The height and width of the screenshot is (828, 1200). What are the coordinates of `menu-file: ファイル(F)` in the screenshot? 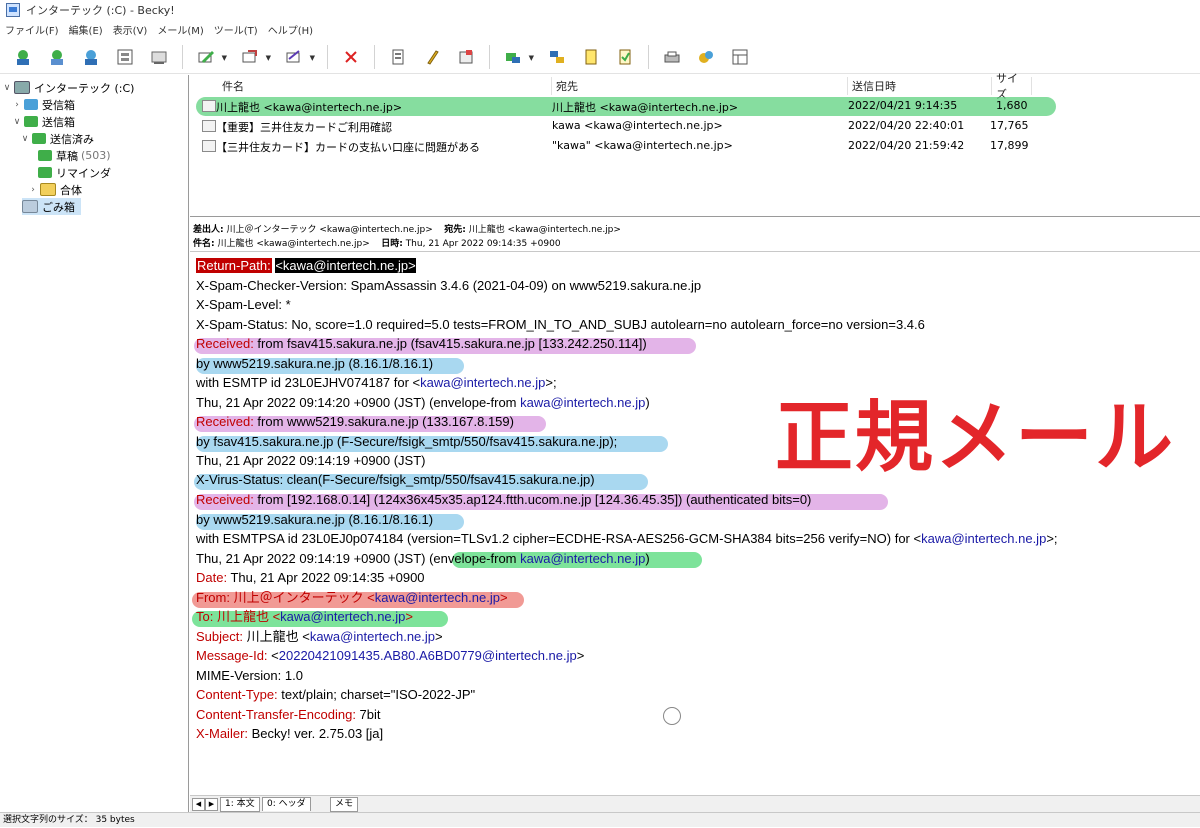 It's located at (32, 29).